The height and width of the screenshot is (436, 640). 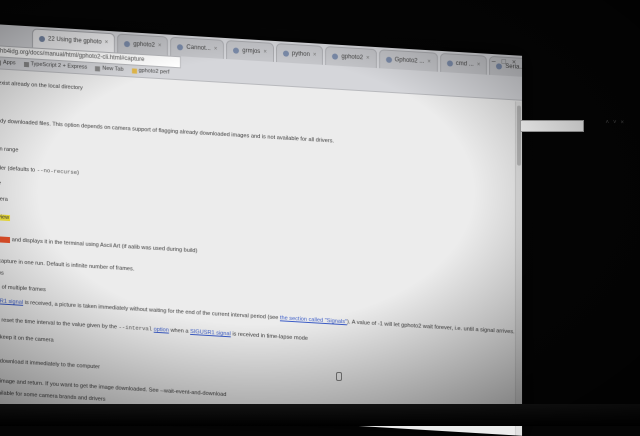 I want to click on find-next-button: ˅, so click(x=615, y=123).